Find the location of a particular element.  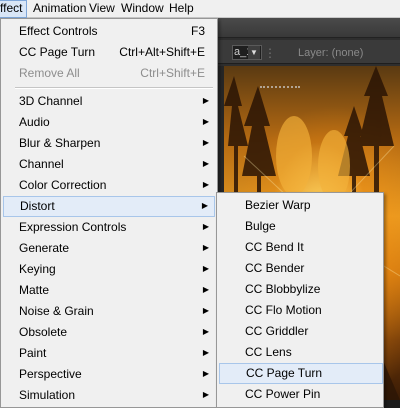

menu-item-label: Channel is located at coordinates (41, 164).